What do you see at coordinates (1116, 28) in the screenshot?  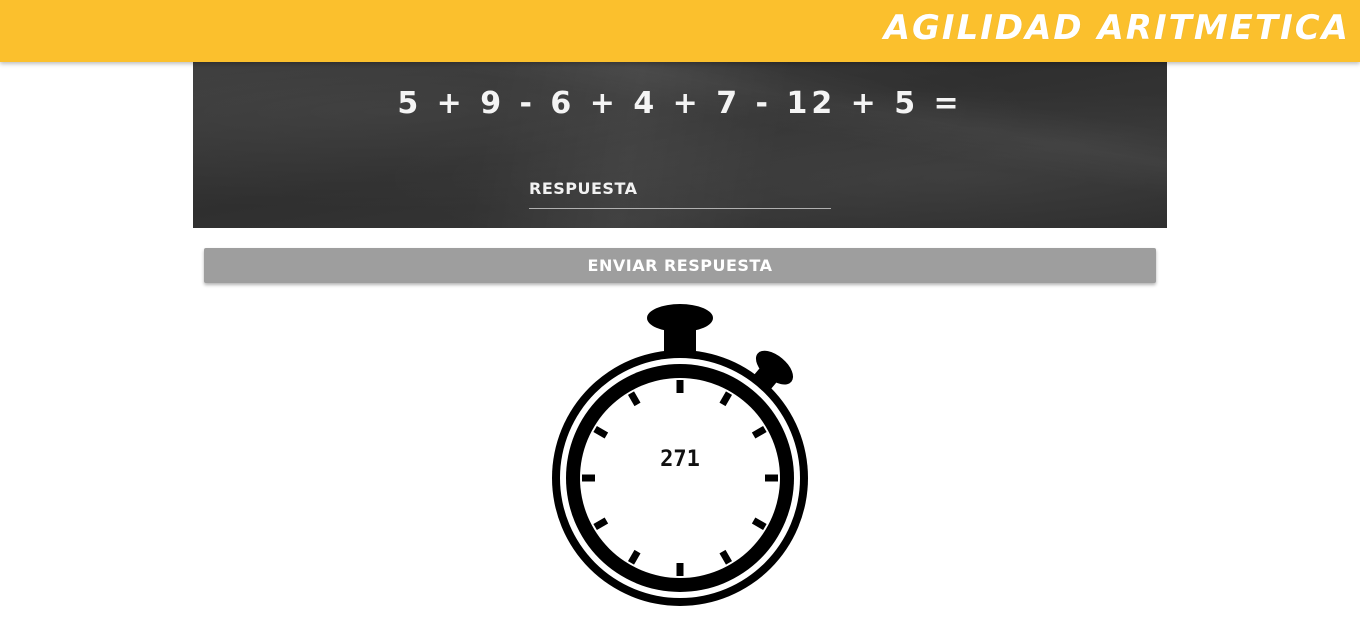 I see `app-title: AGILIDAD ARITMETICA` at bounding box center [1116, 28].